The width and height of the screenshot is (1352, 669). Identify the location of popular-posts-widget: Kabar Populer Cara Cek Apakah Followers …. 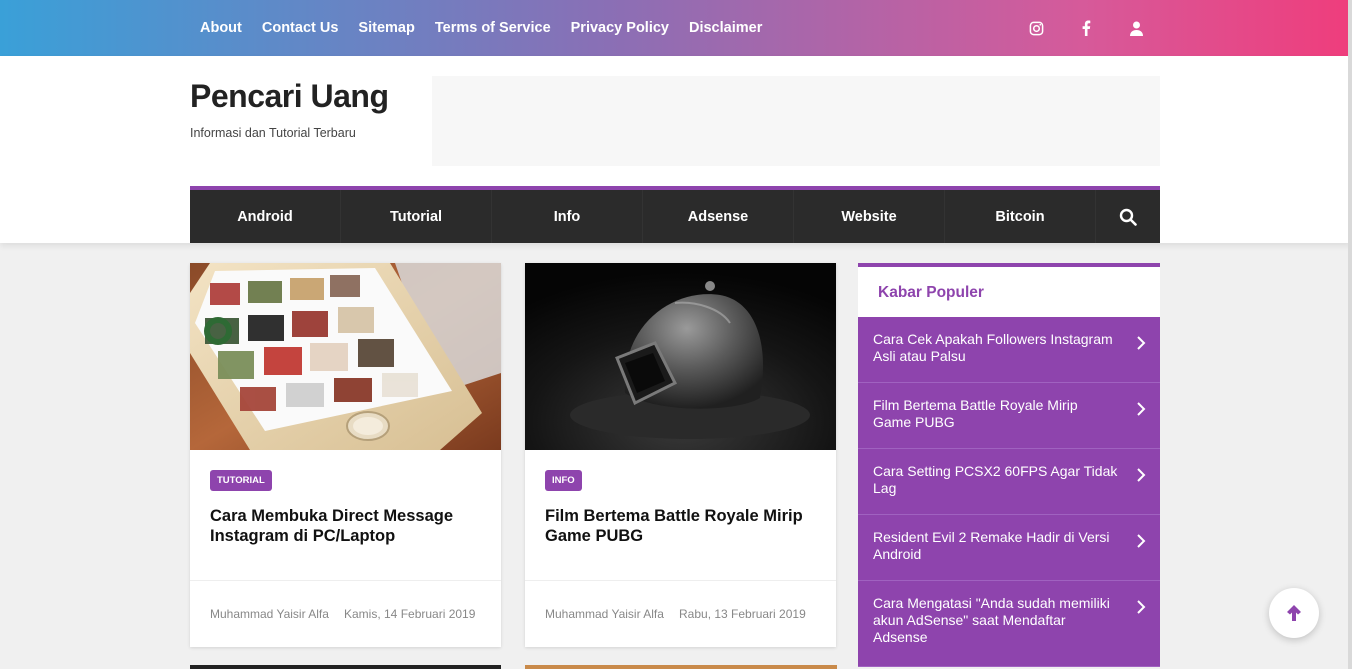
(1009, 466).